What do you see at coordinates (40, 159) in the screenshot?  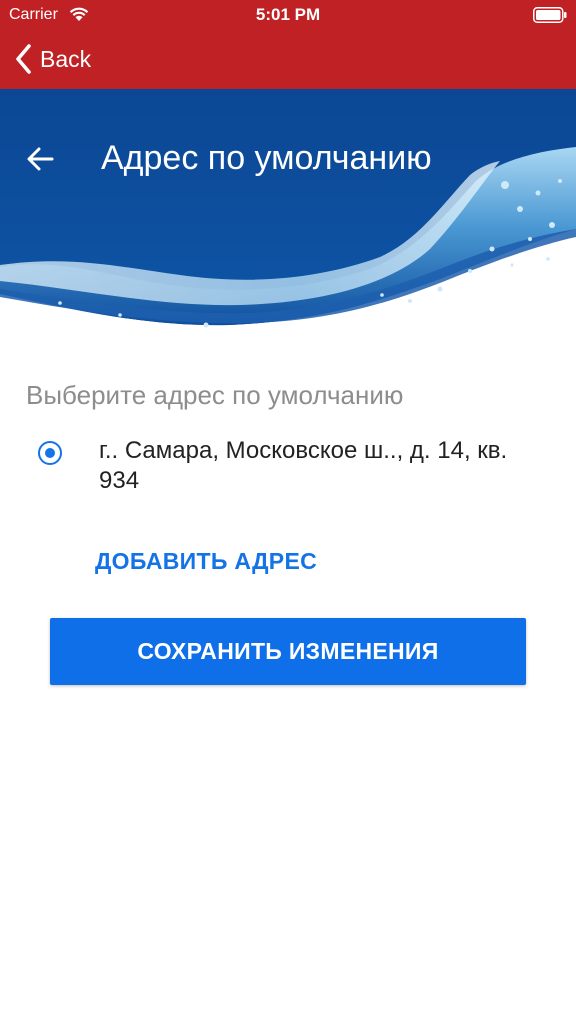 I see `arrow-left-icon` at bounding box center [40, 159].